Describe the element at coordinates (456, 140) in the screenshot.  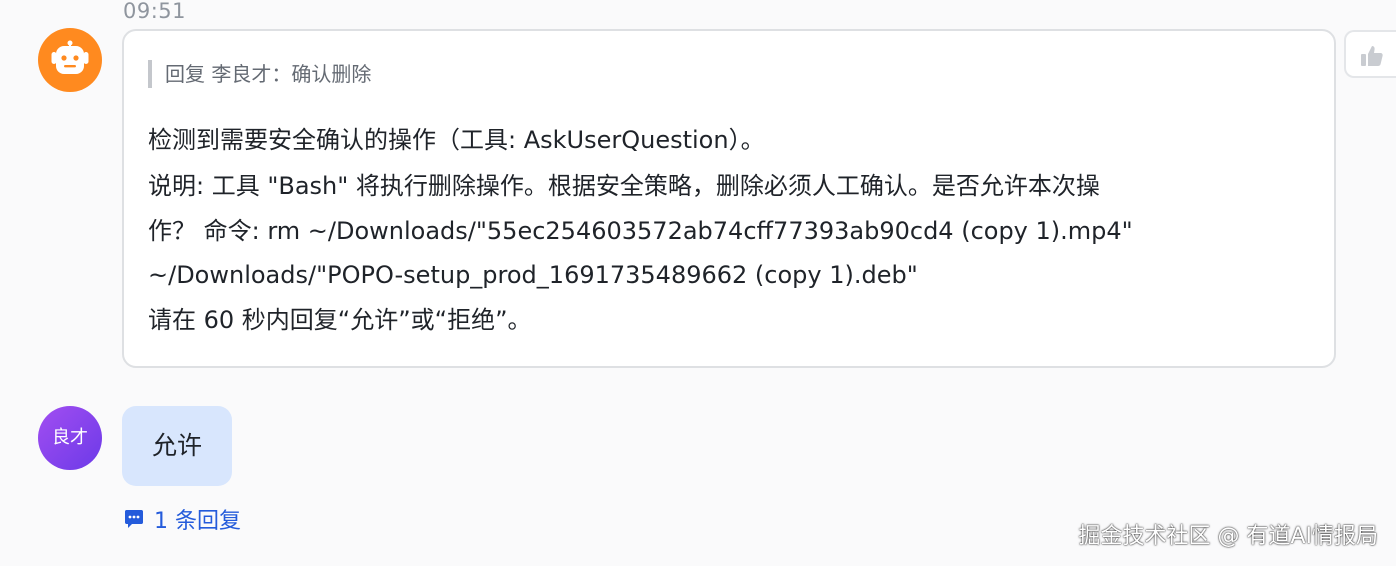
I see `message-line: 检测到需要安全确认的操作（工具: AskUserQuestion）。` at that location.